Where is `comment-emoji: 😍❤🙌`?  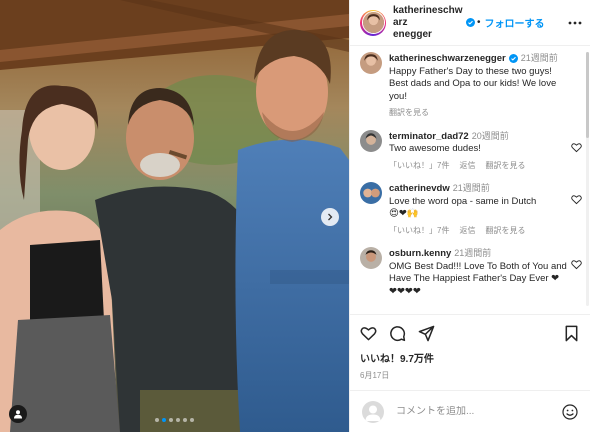
comment-emoji: 😍❤🙌 is located at coordinates (404, 213).